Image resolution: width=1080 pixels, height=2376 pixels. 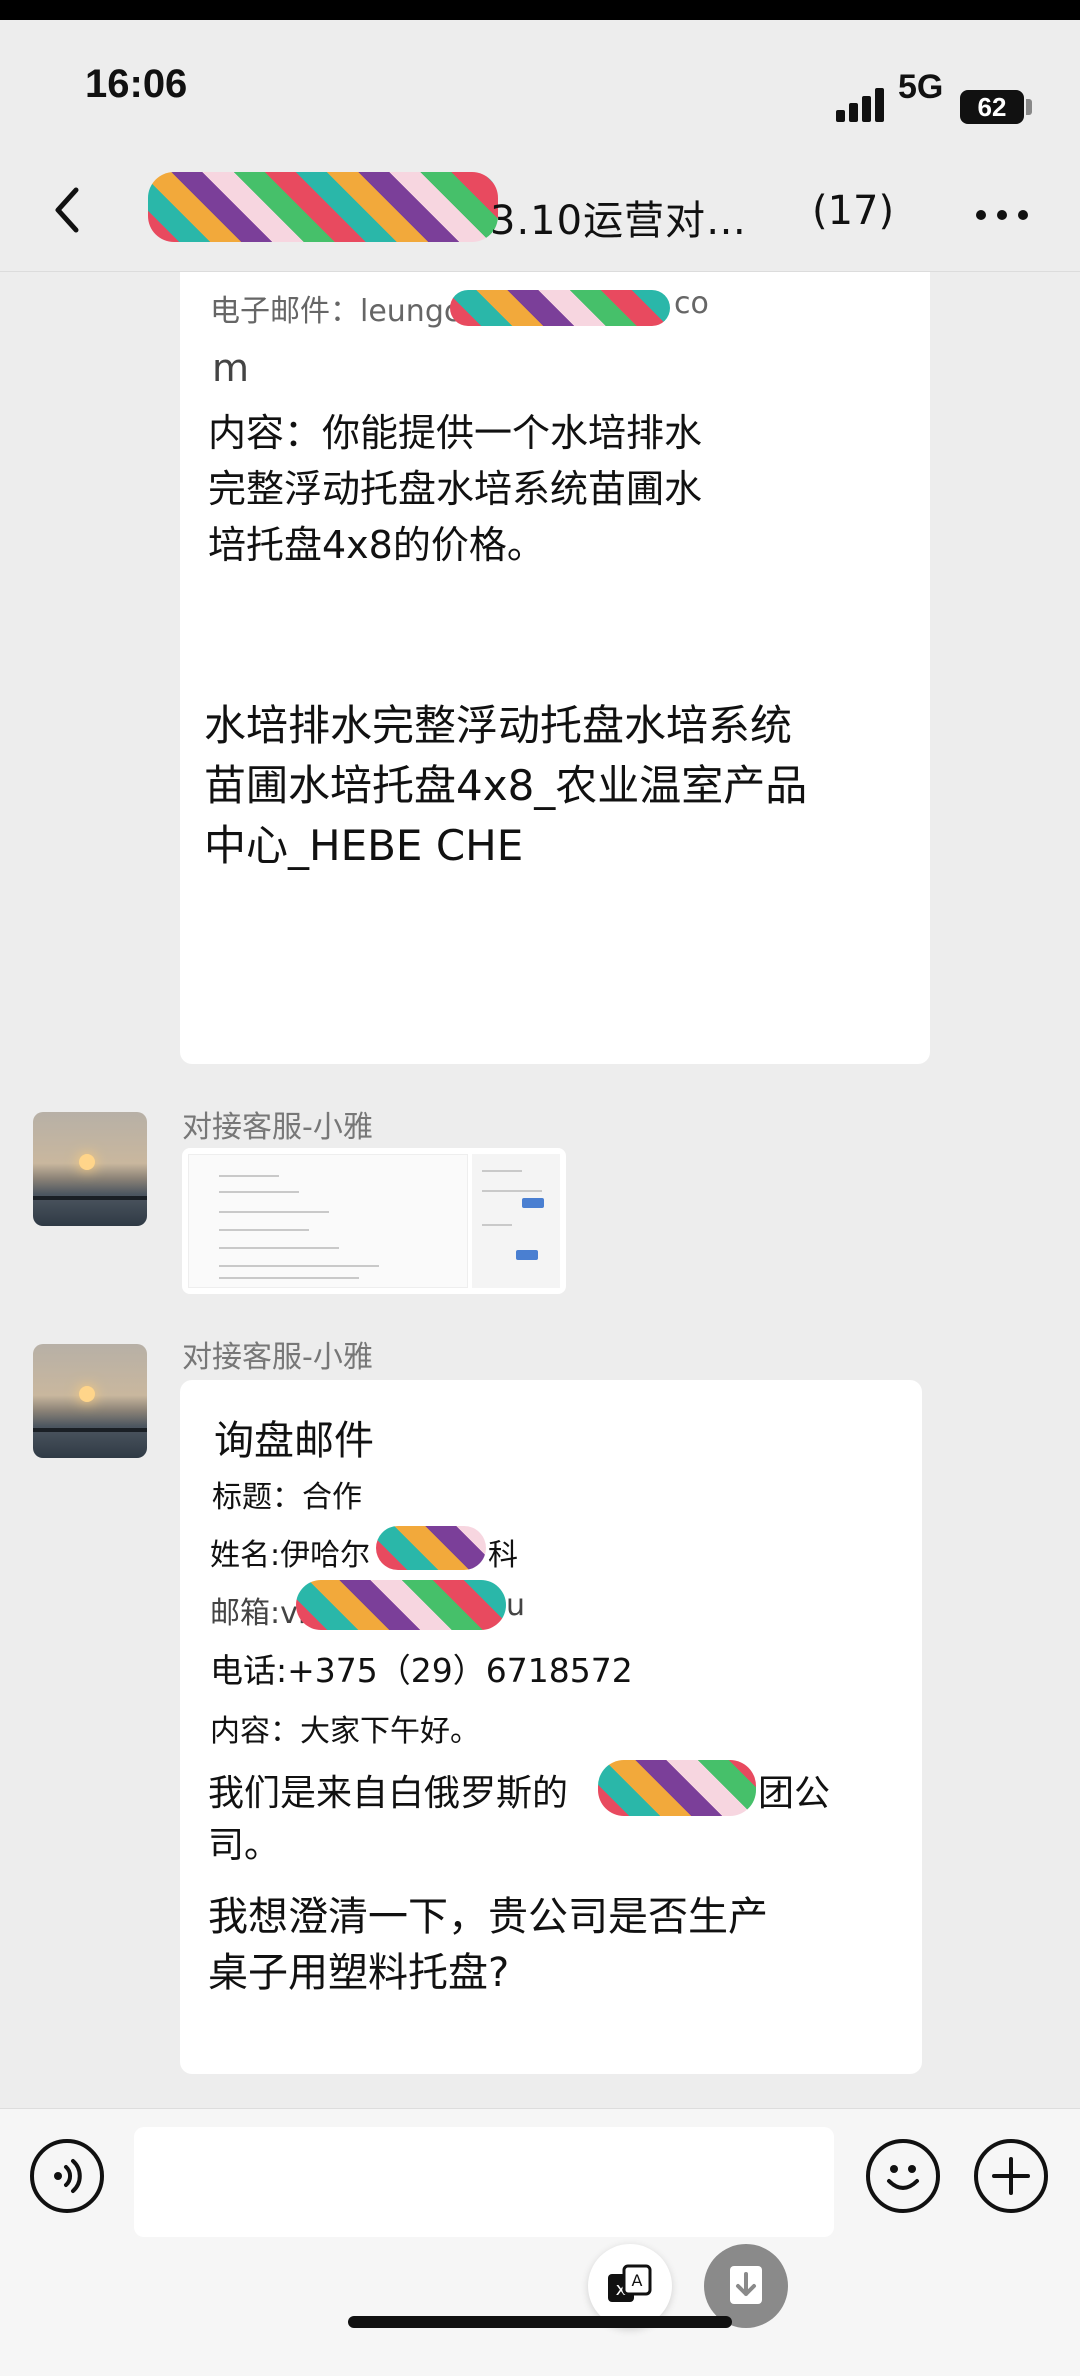 What do you see at coordinates (488, 1917) in the screenshot?
I see `inquiry-line-2a: 我想澄清一下，贵公司是否生产` at bounding box center [488, 1917].